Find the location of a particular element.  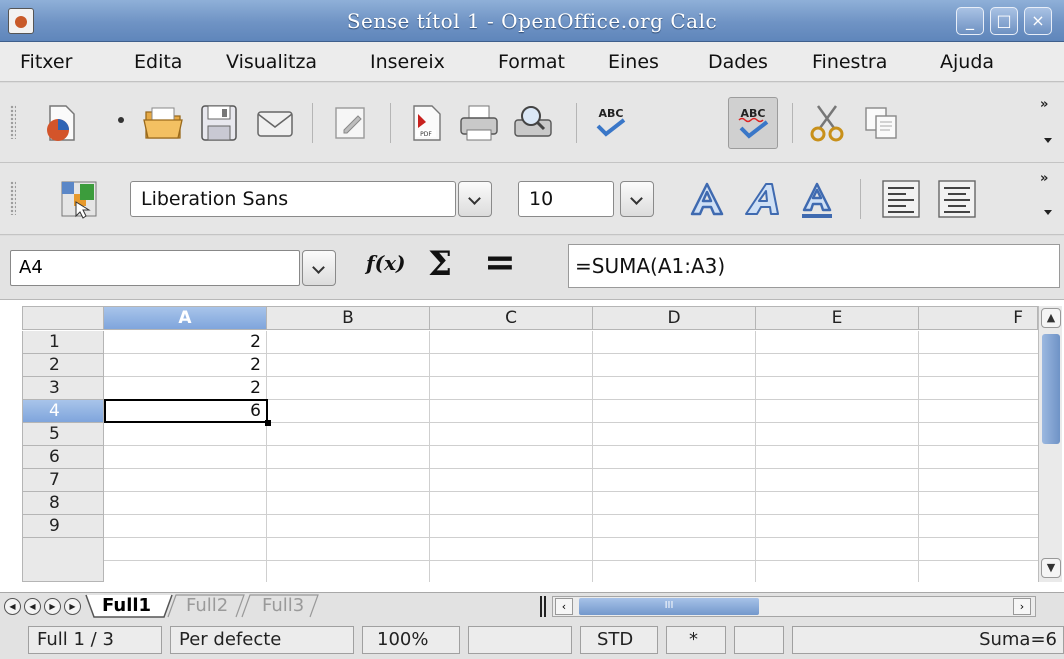

autospellcheck-icon: ABC is located at coordinates (753, 123).